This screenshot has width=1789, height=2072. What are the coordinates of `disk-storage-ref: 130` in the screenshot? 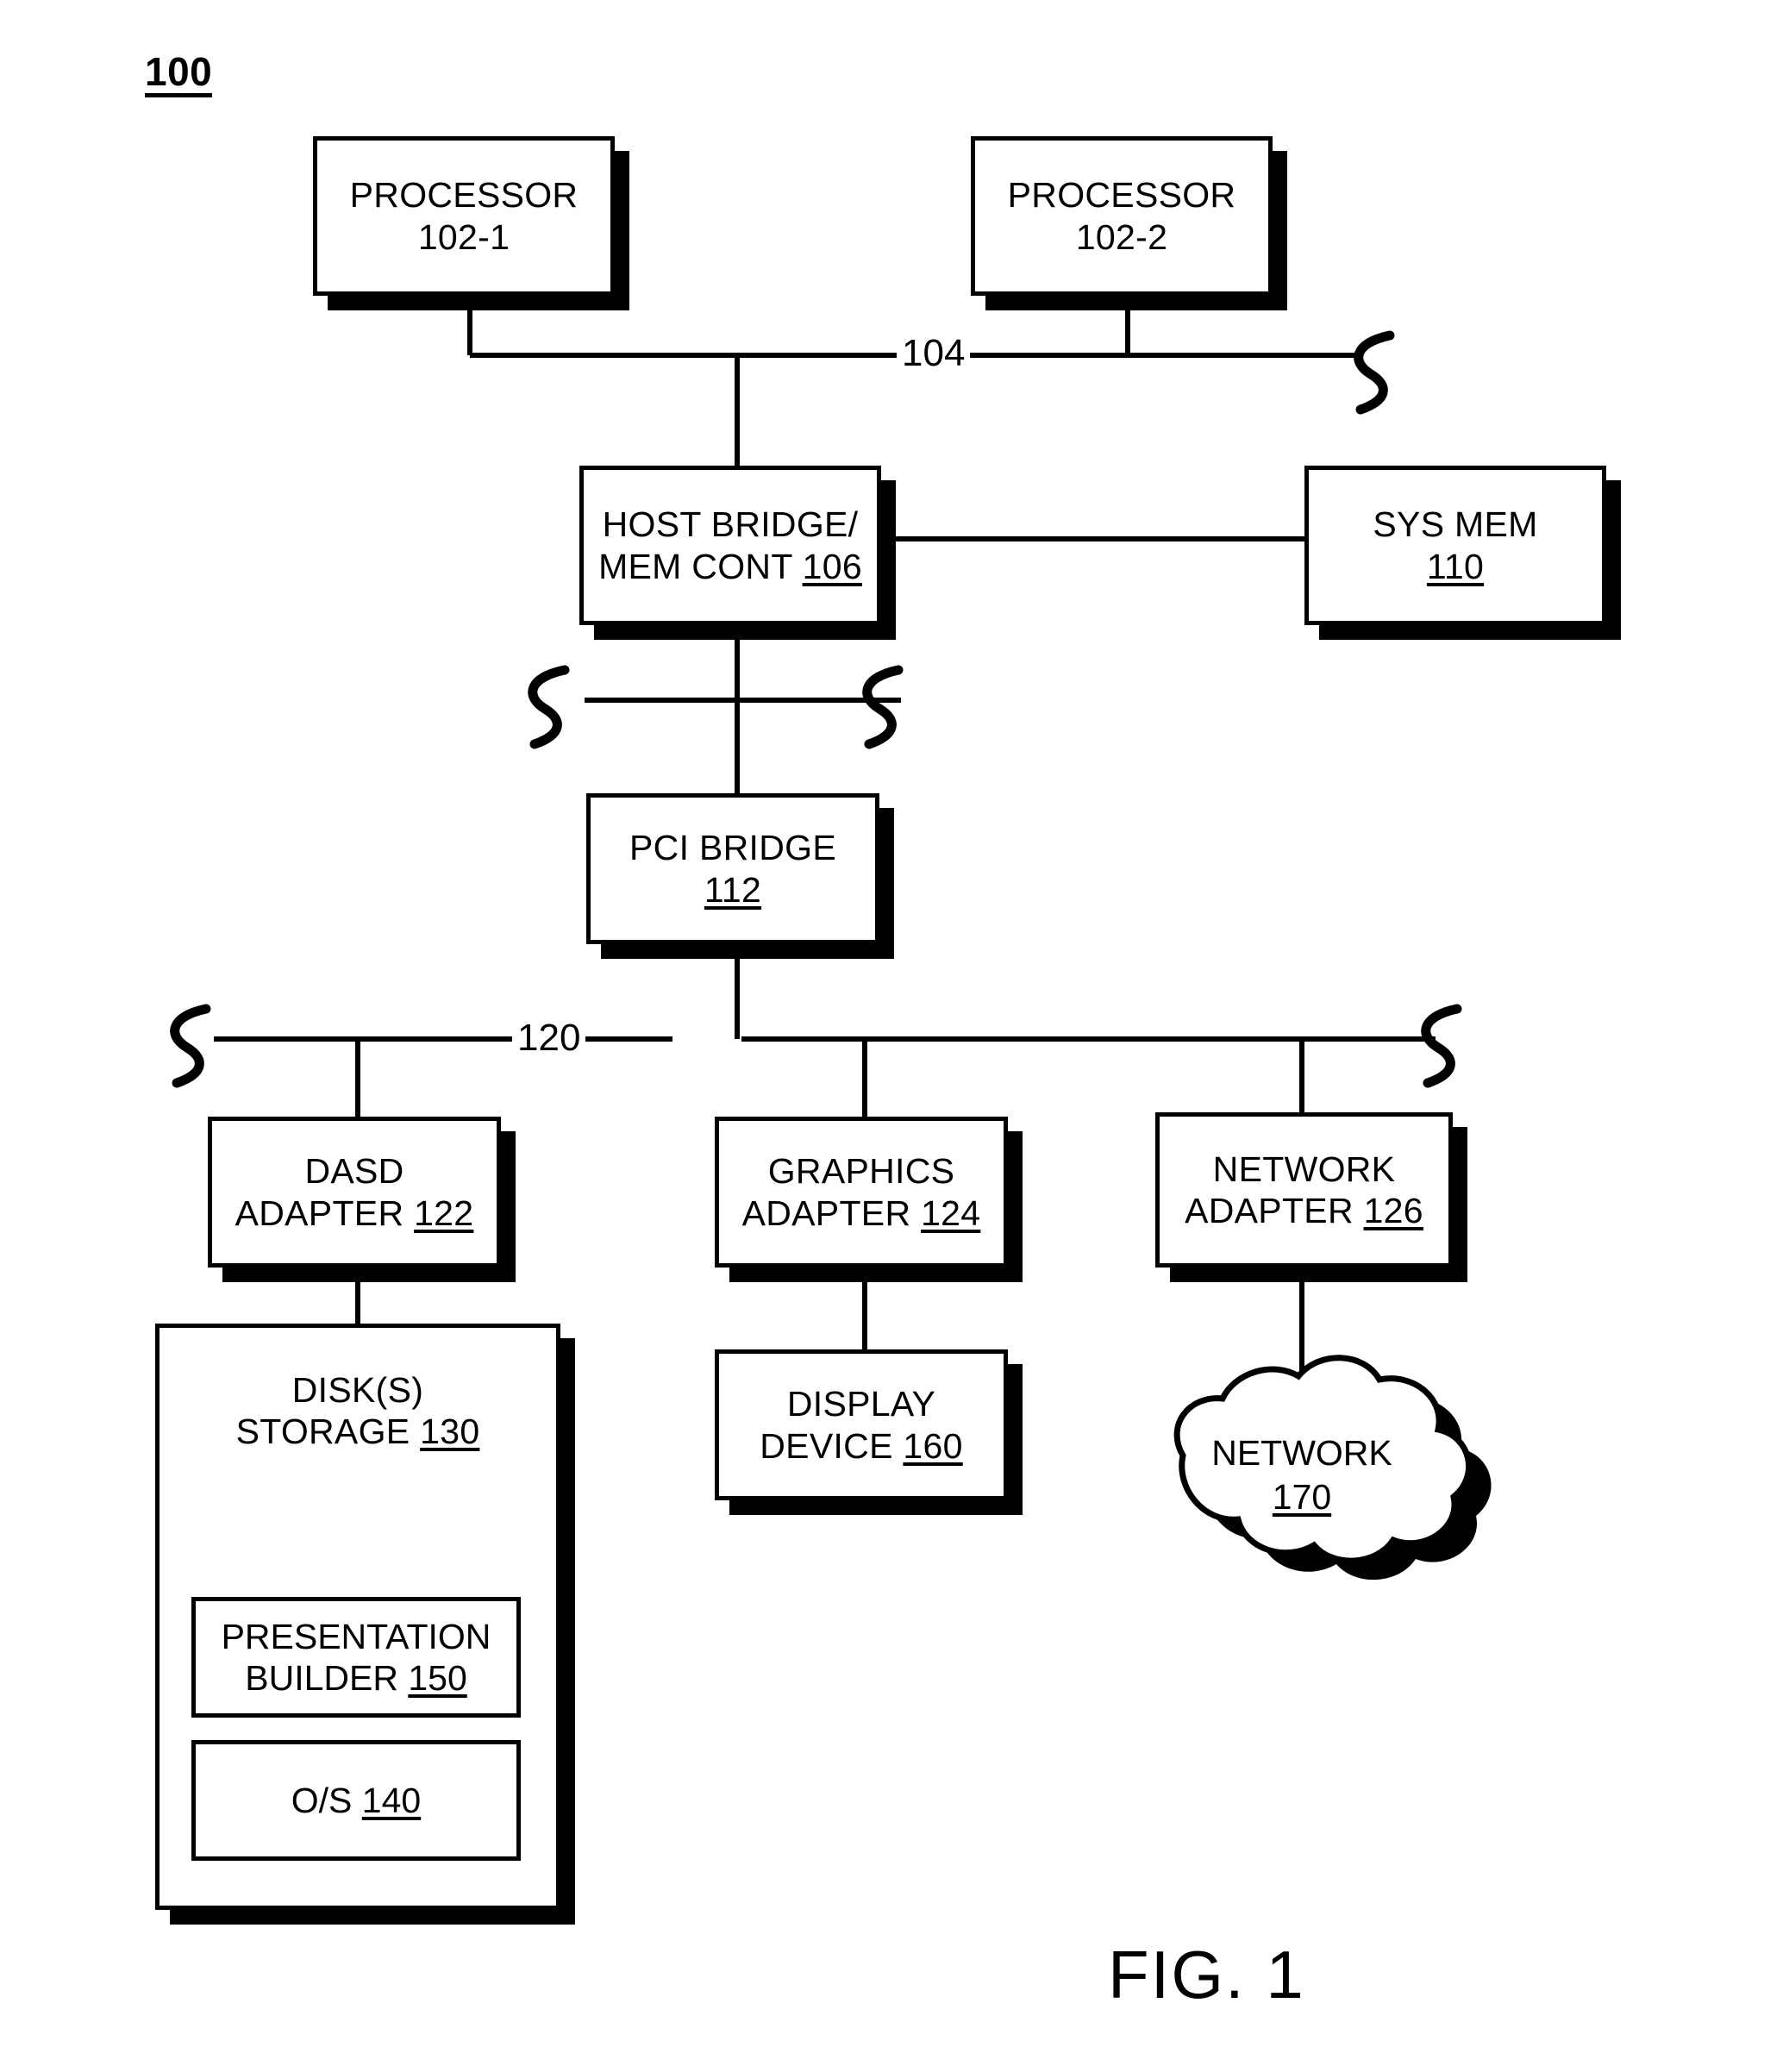 It's located at (450, 1432).